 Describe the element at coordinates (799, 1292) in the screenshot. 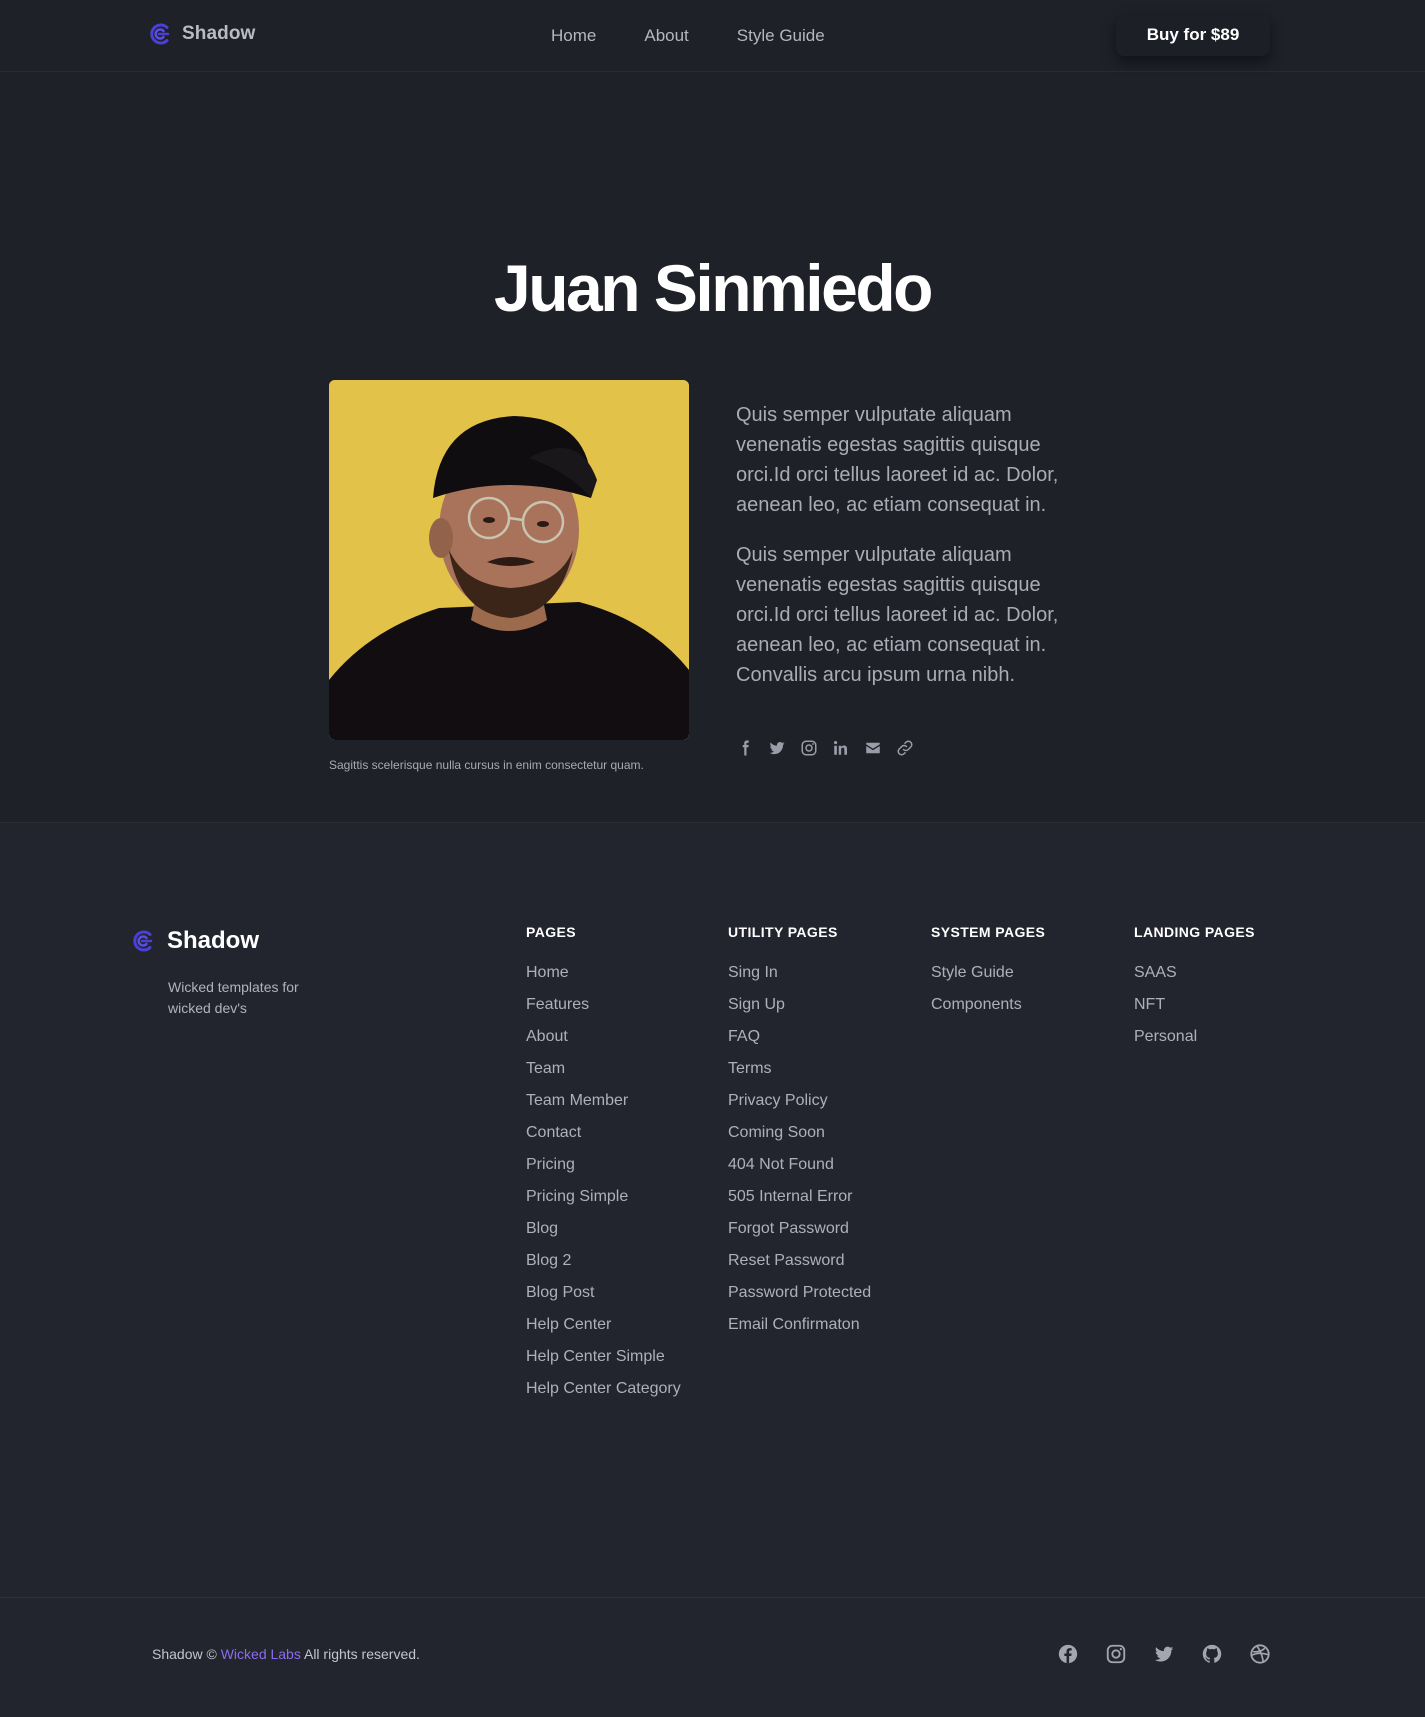

I see `footer-link: Password Protected` at that location.